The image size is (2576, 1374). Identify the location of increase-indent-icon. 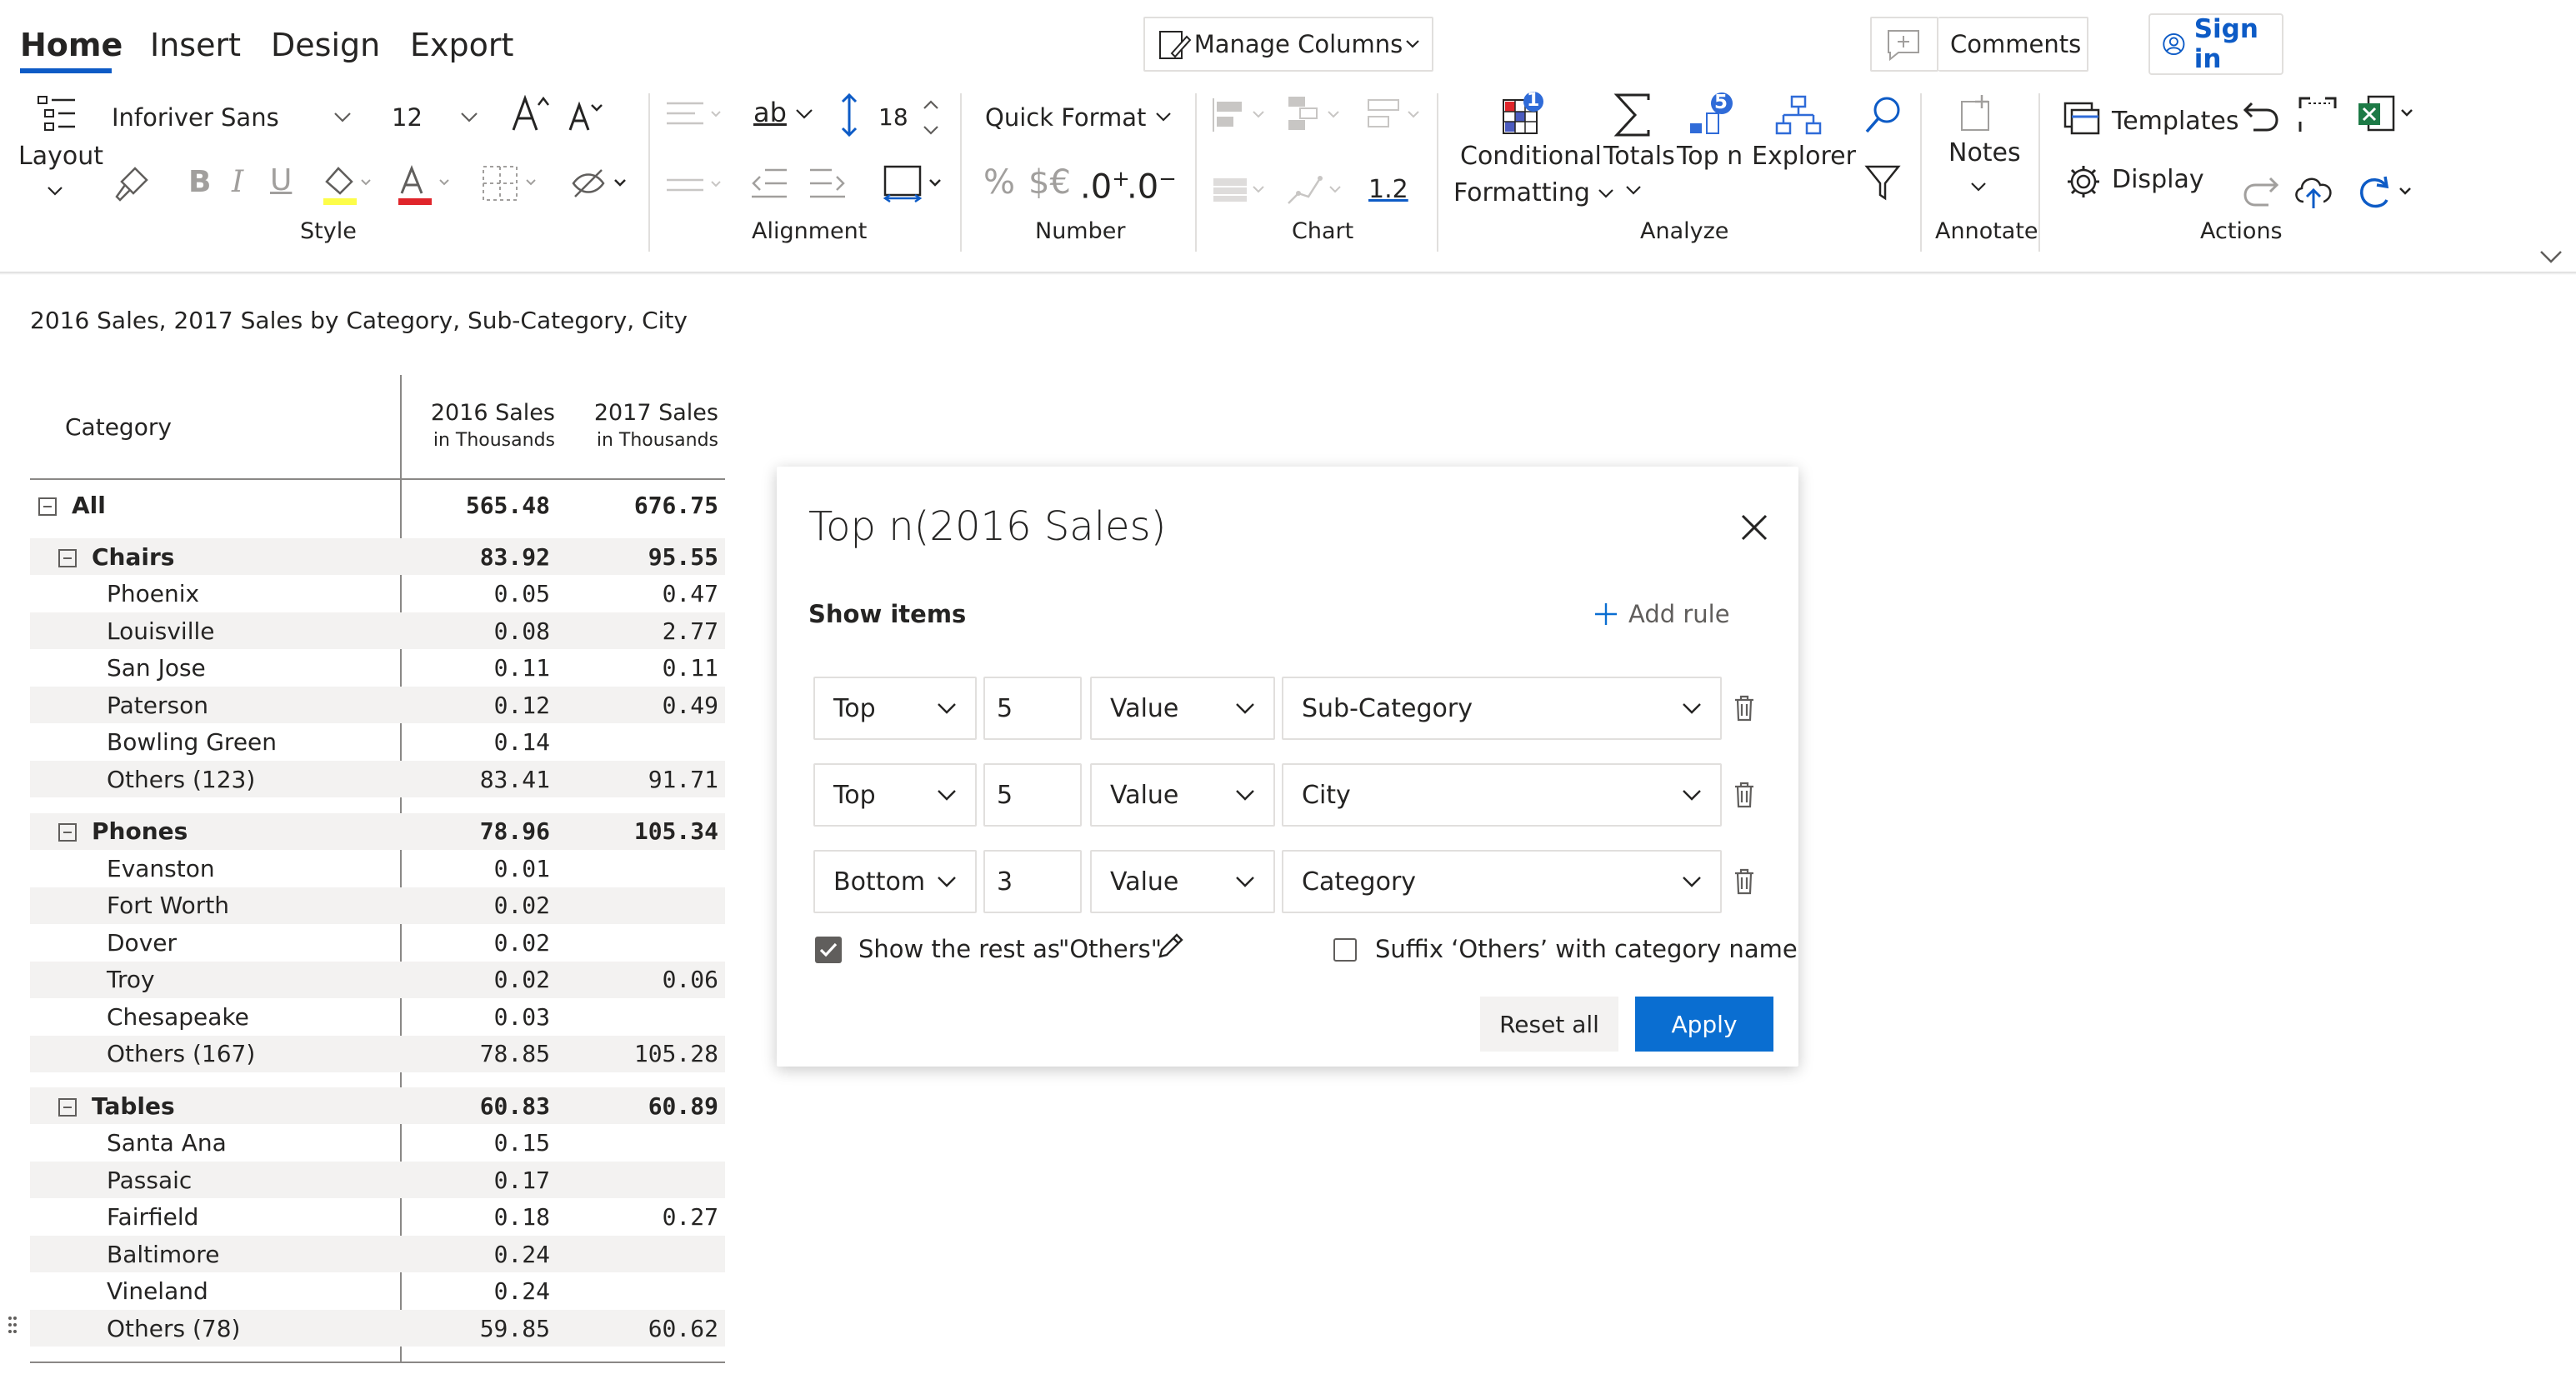
(827, 183).